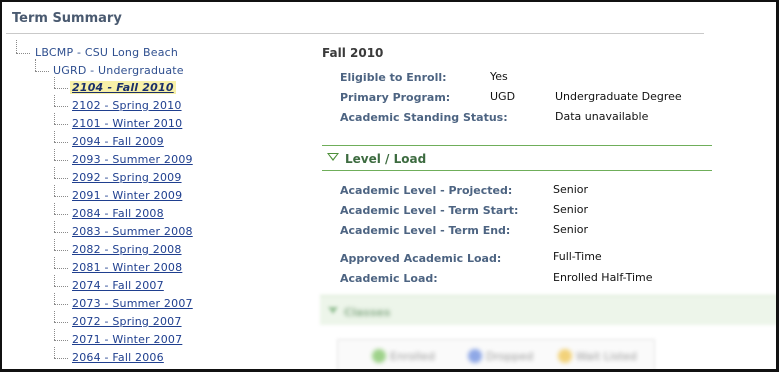  What do you see at coordinates (571, 209) in the screenshot?
I see `level-term-start-value: Senior` at bounding box center [571, 209].